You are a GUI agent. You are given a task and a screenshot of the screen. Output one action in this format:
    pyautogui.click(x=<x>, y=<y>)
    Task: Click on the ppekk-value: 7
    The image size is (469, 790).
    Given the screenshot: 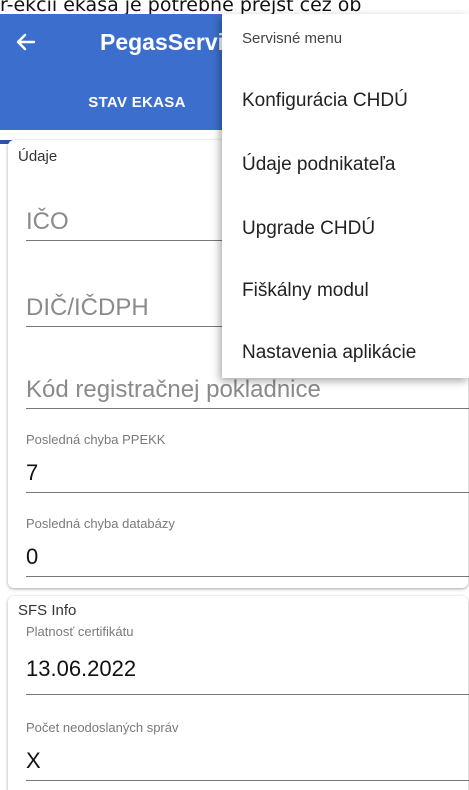 What is the action you would take?
    pyautogui.click(x=32, y=472)
    